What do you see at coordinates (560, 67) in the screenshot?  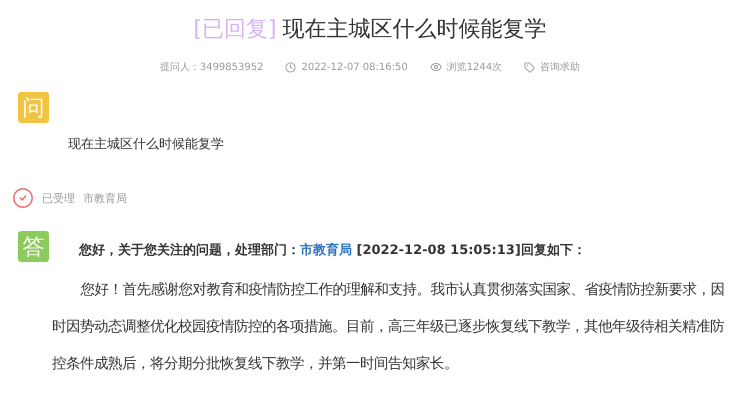 I see `meta-text: 咨询求助` at bounding box center [560, 67].